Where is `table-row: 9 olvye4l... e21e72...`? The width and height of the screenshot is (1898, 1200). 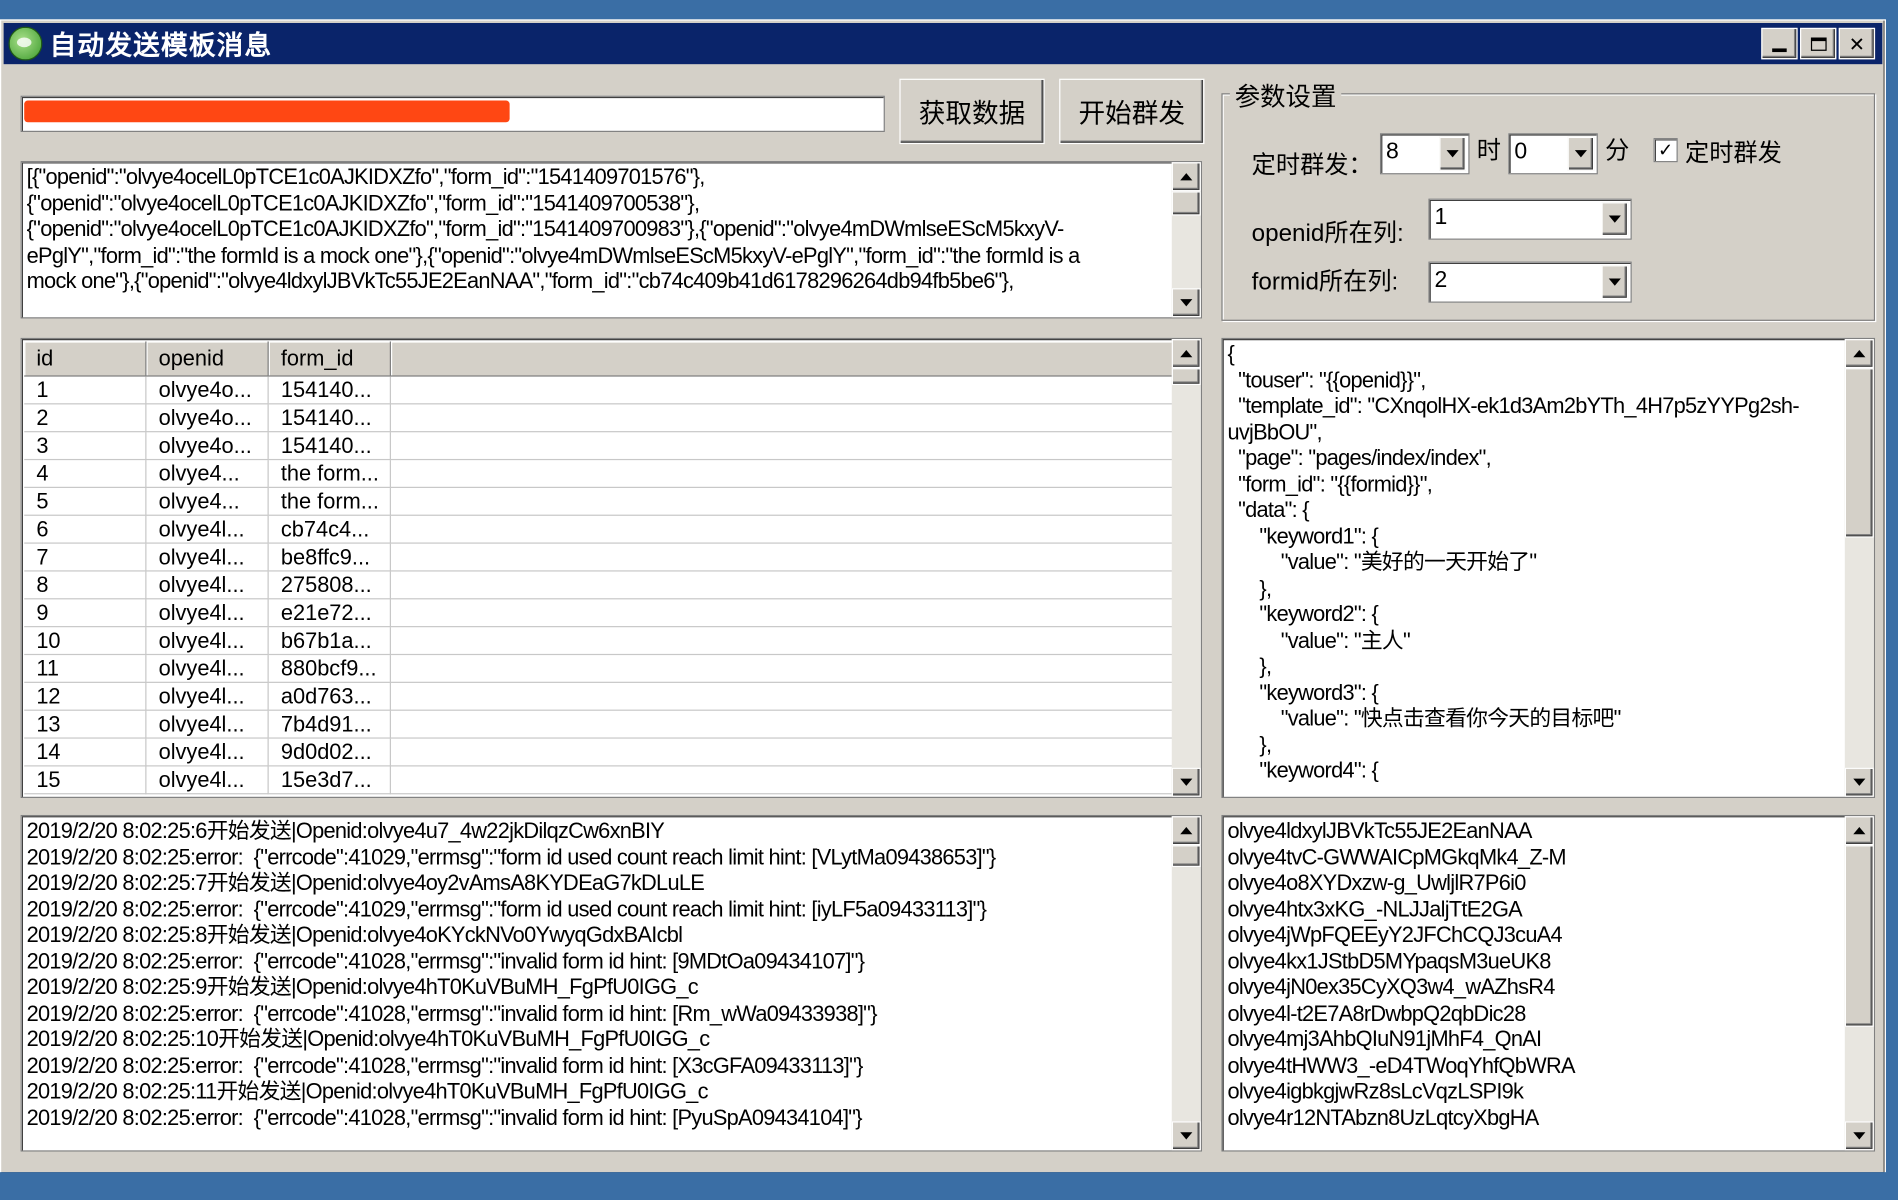 table-row: 9 olvye4l... e21e72... is located at coordinates (599, 613).